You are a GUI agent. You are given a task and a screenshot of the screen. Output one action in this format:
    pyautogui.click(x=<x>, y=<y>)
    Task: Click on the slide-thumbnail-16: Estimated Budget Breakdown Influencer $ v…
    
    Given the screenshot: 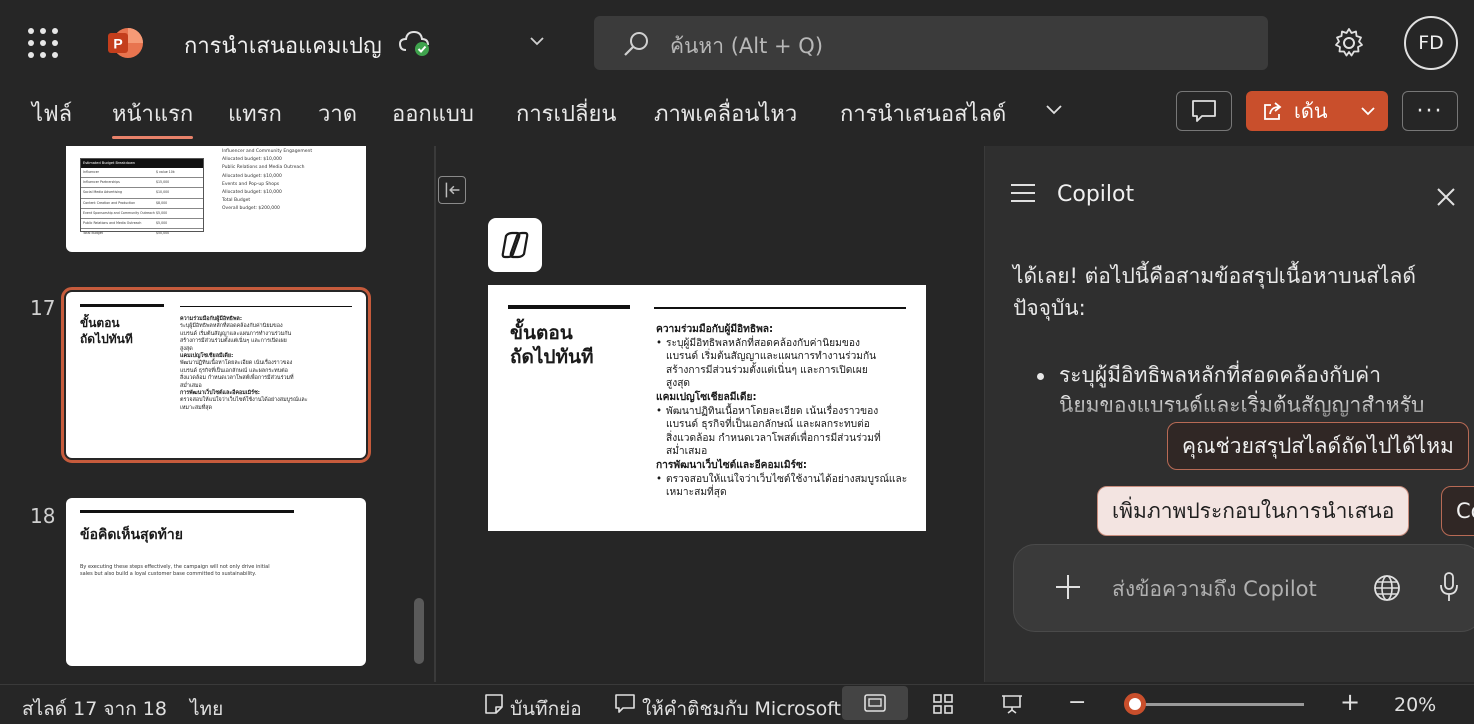 What is the action you would take?
    pyautogui.click(x=216, y=199)
    